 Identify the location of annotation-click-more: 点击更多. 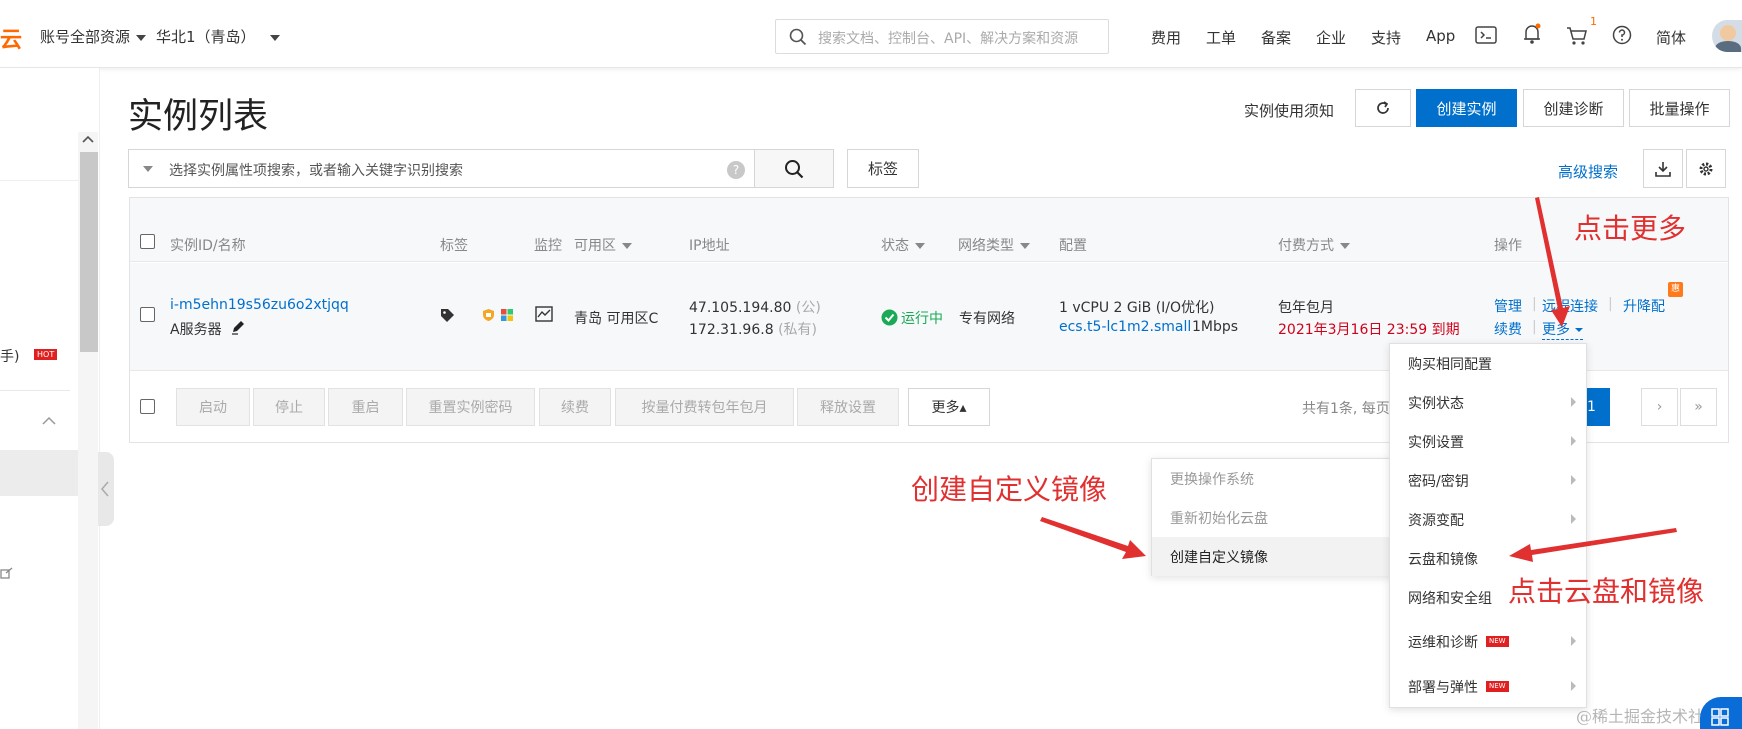
(1630, 228).